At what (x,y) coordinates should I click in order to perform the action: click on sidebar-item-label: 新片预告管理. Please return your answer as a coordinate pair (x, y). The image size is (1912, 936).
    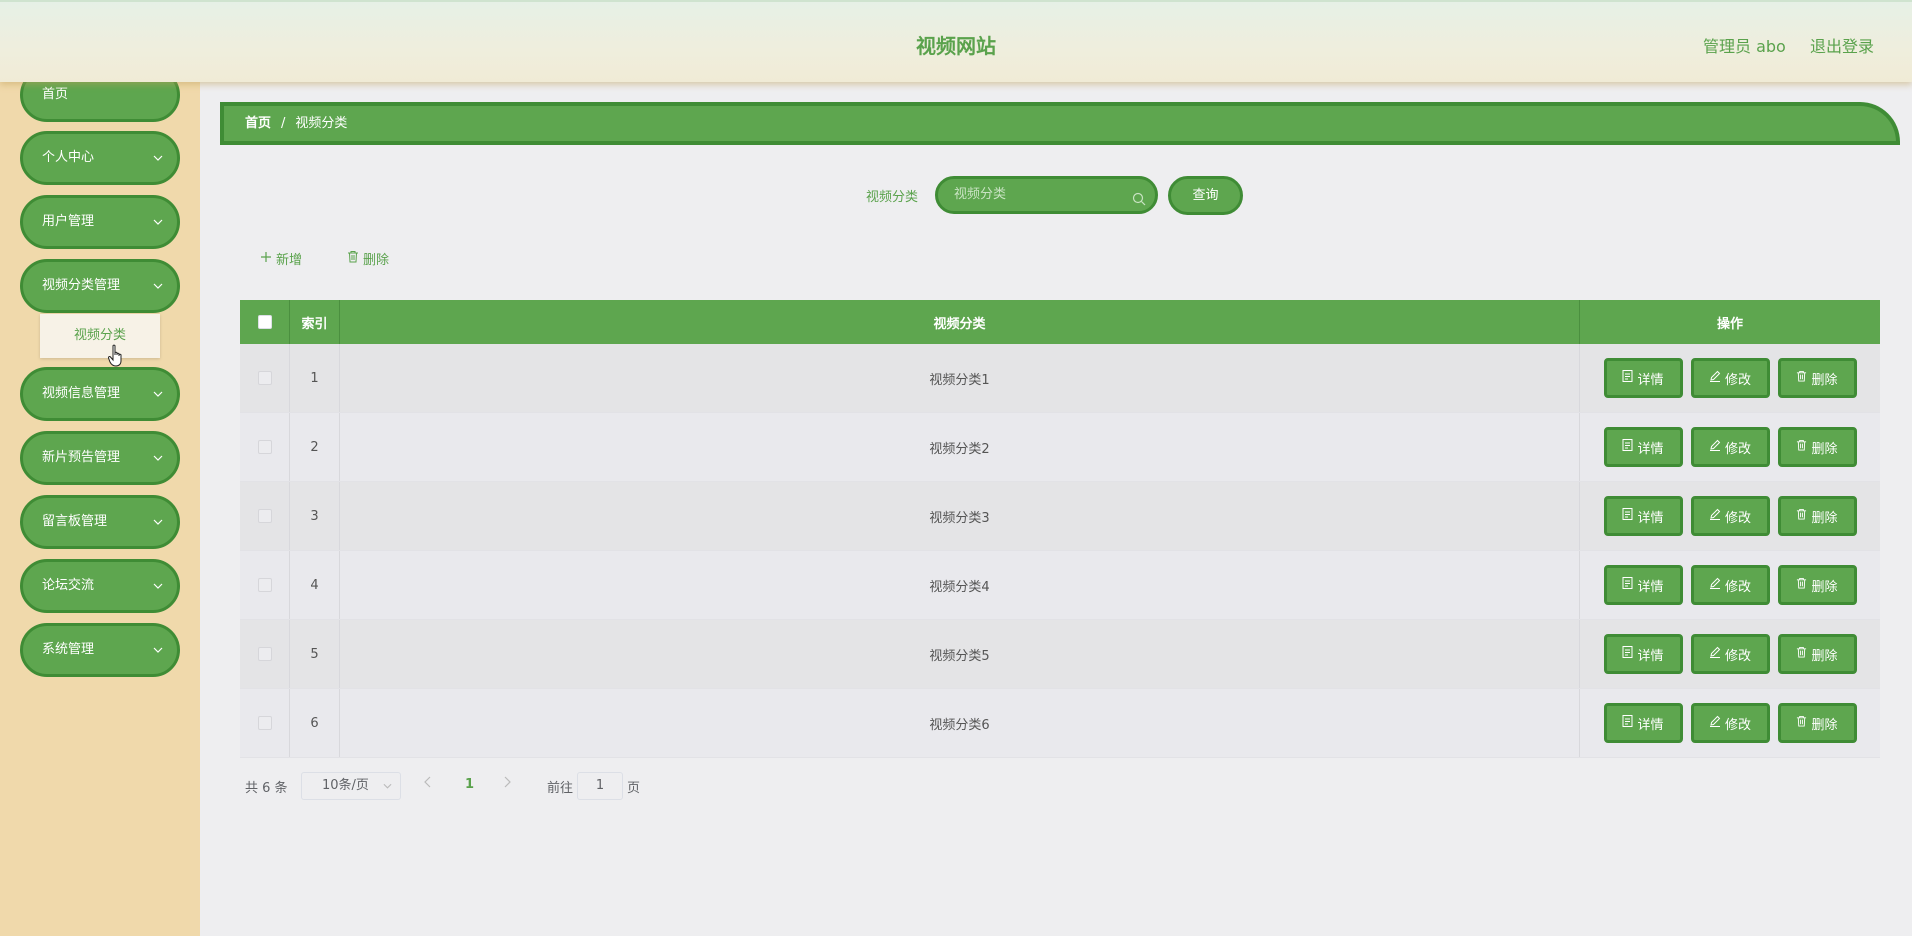
    Looking at the image, I should click on (81, 457).